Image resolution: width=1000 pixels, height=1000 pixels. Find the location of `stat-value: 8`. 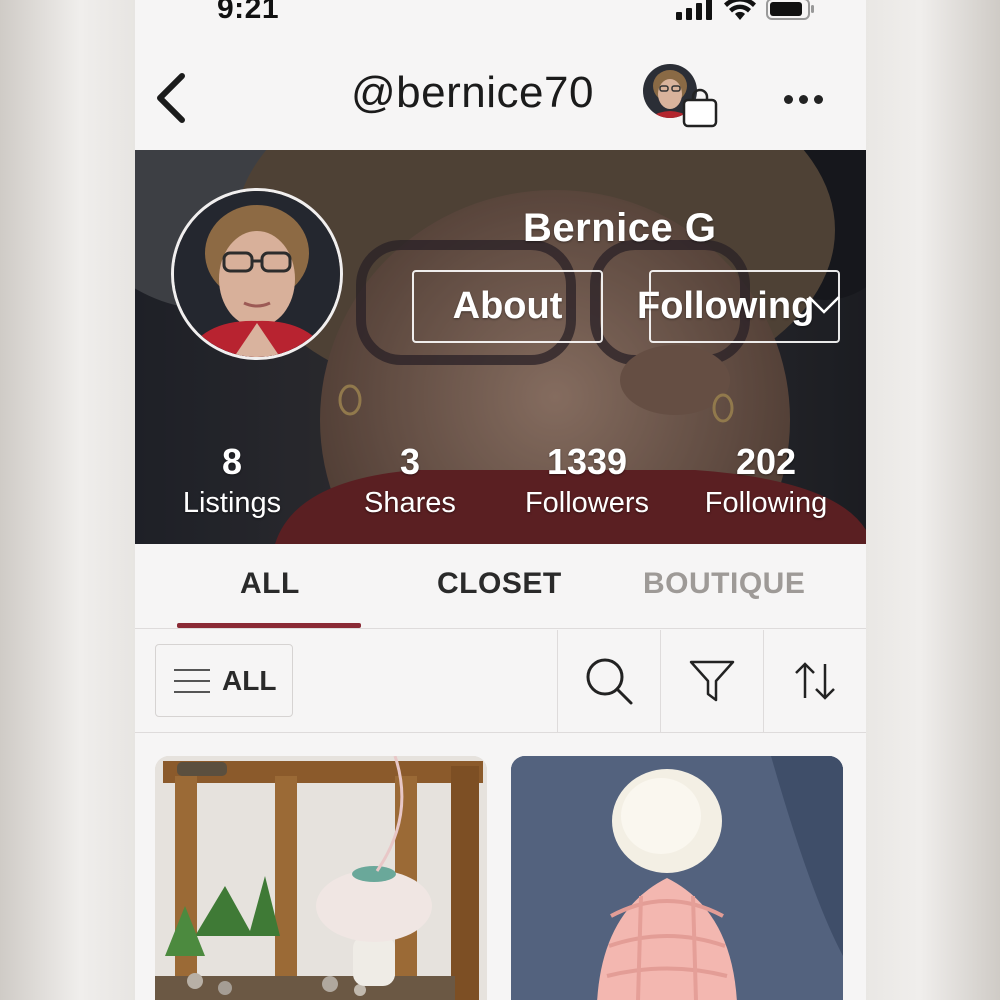

stat-value: 8 is located at coordinates (232, 461).